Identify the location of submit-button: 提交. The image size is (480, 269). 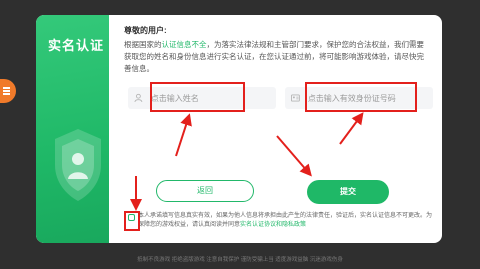
(348, 192).